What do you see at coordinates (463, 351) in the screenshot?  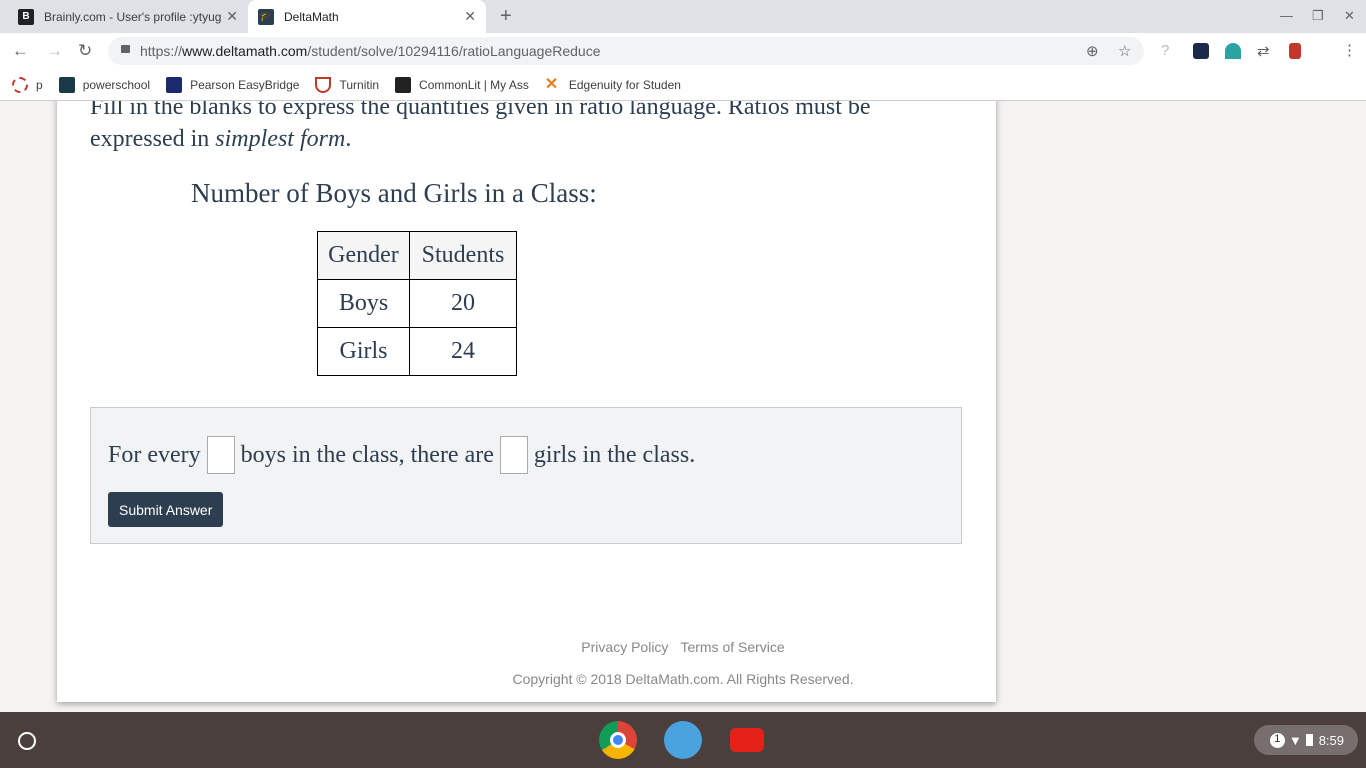 I see `cell: 24` at bounding box center [463, 351].